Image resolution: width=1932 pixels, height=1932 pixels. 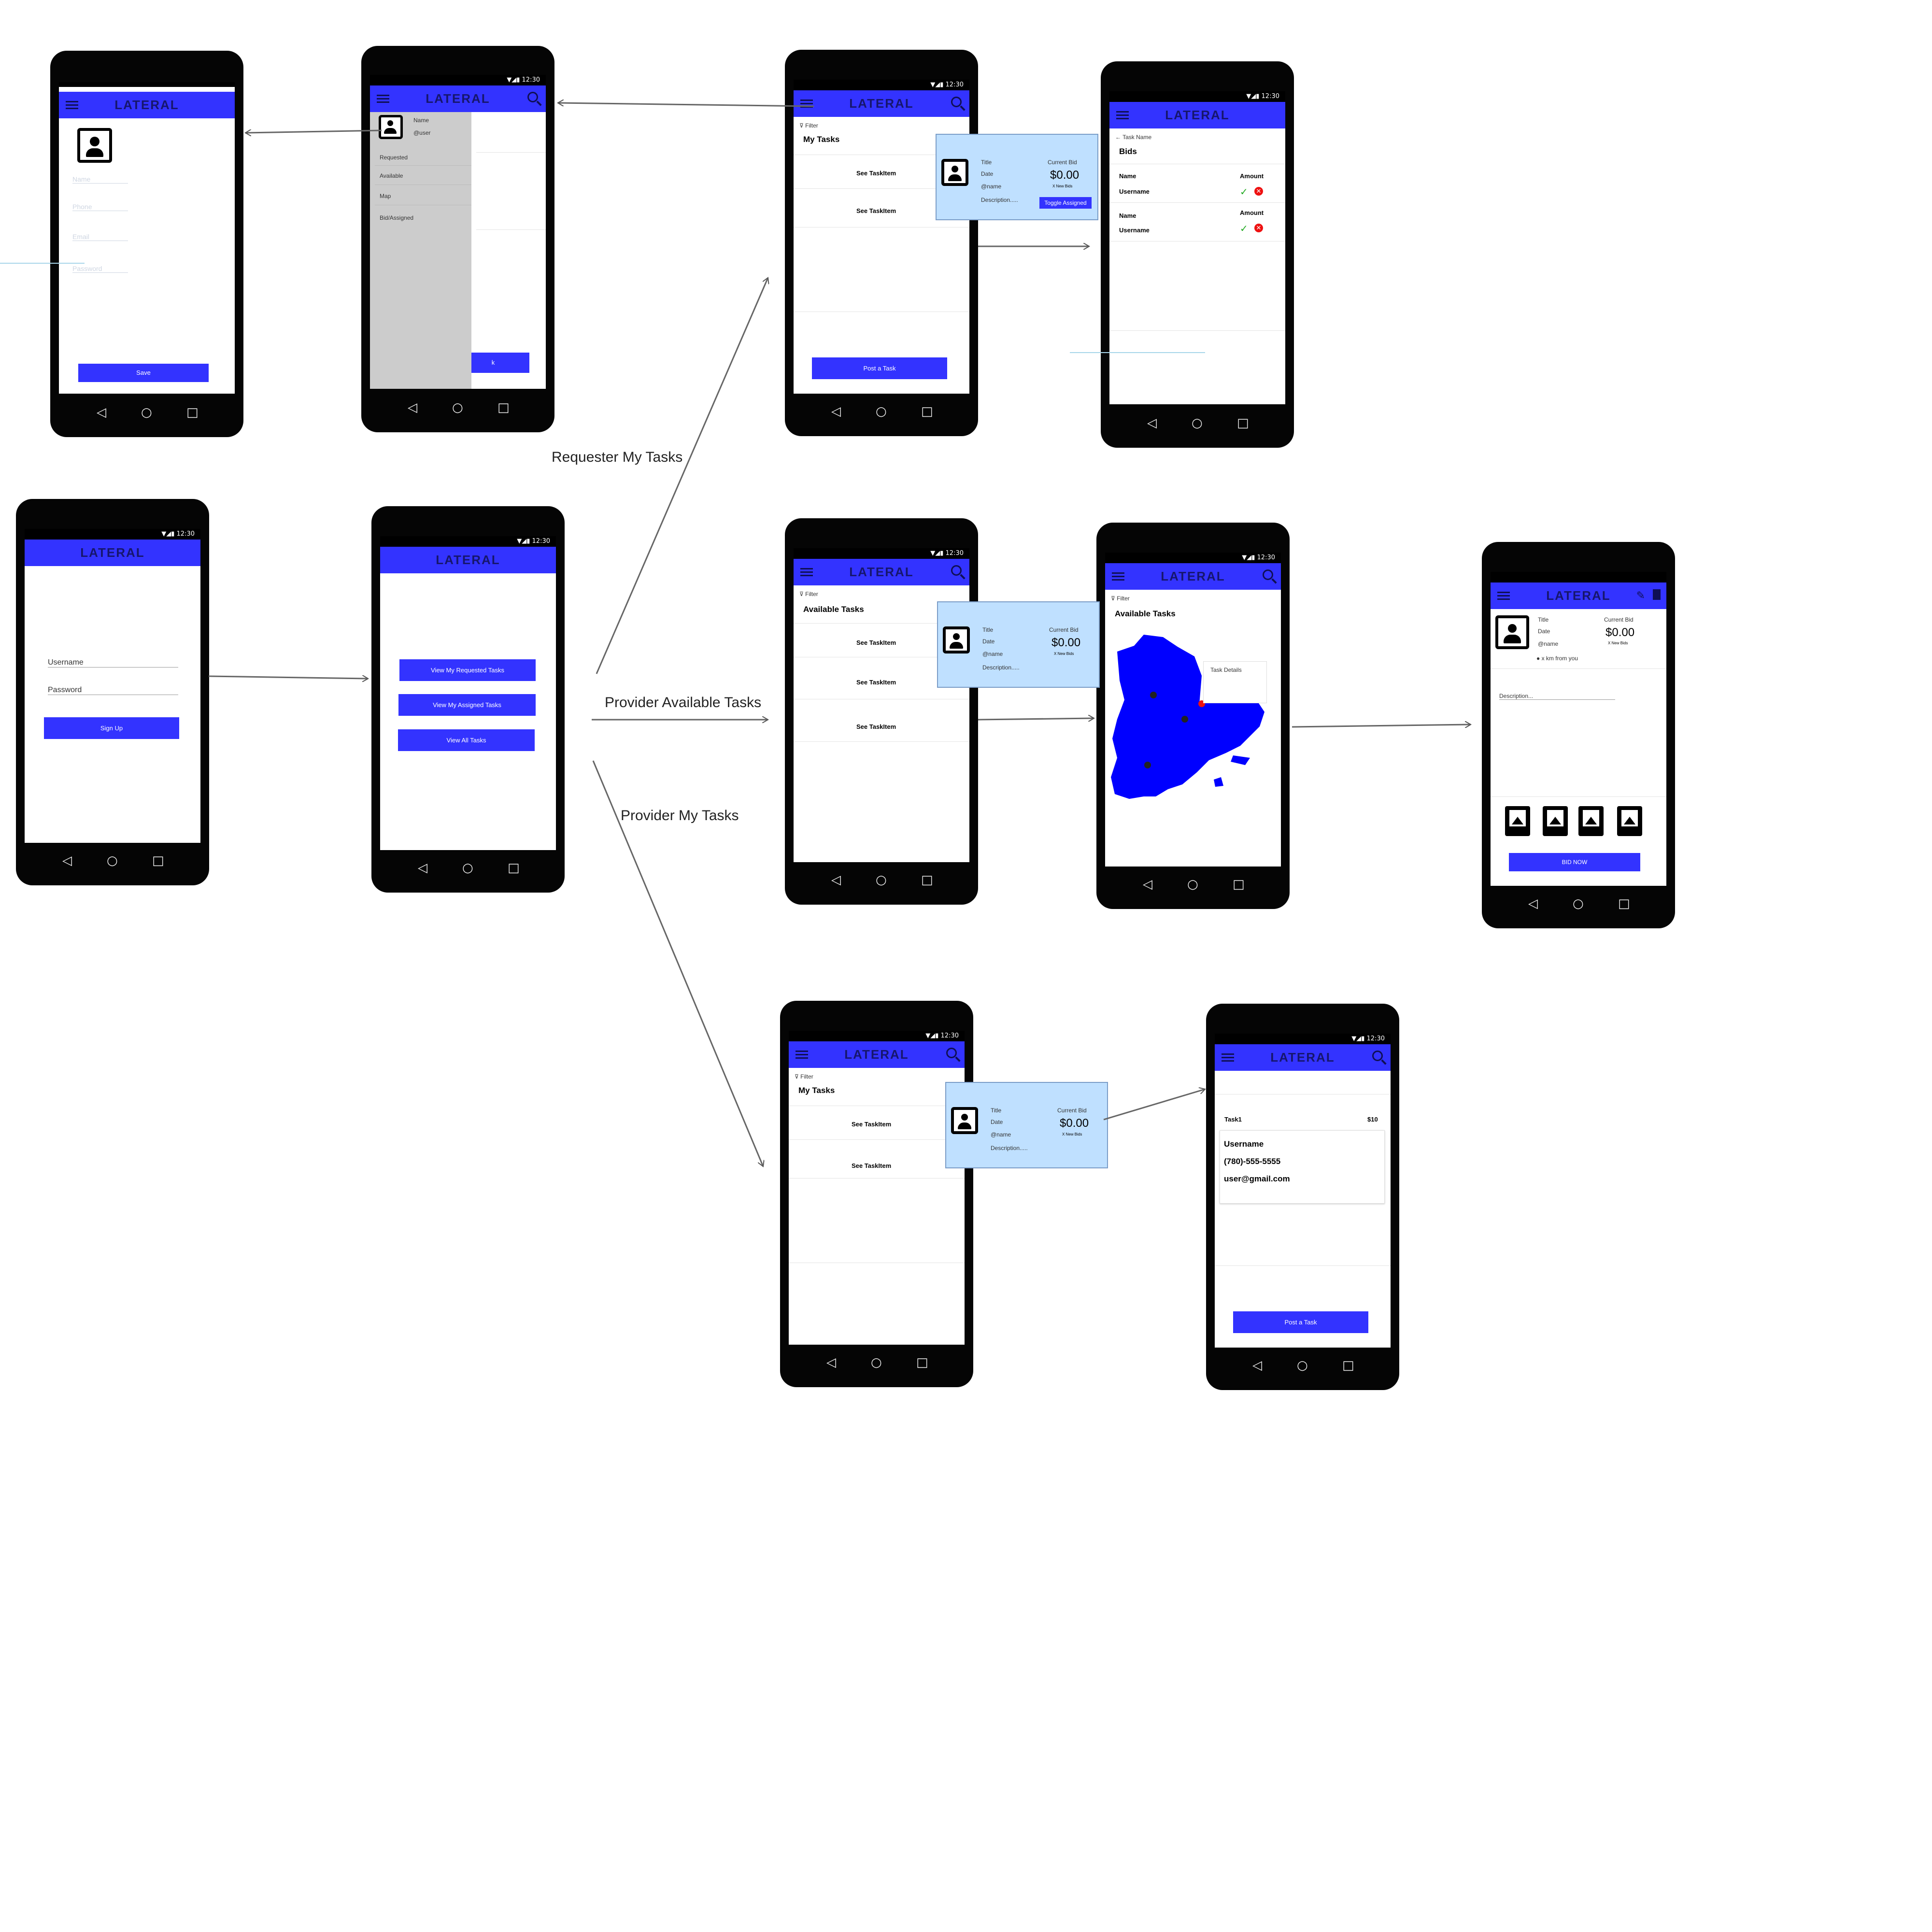 I want to click on name-field: Name, so click(x=100, y=179).